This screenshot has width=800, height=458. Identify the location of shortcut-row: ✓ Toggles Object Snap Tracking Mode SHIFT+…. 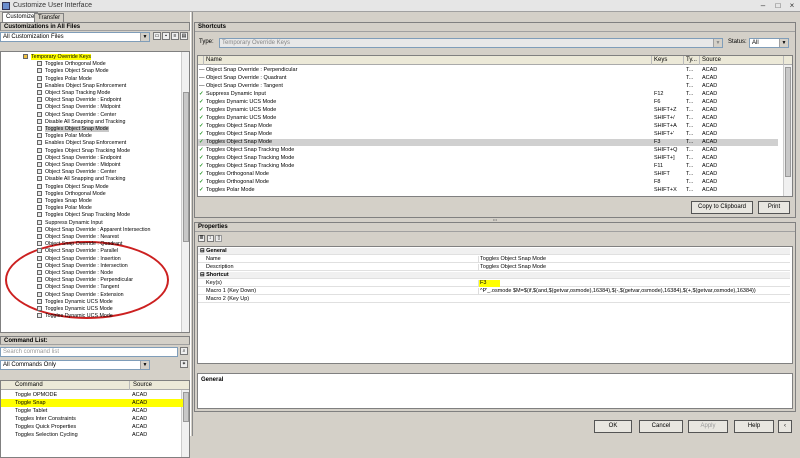
(488, 150).